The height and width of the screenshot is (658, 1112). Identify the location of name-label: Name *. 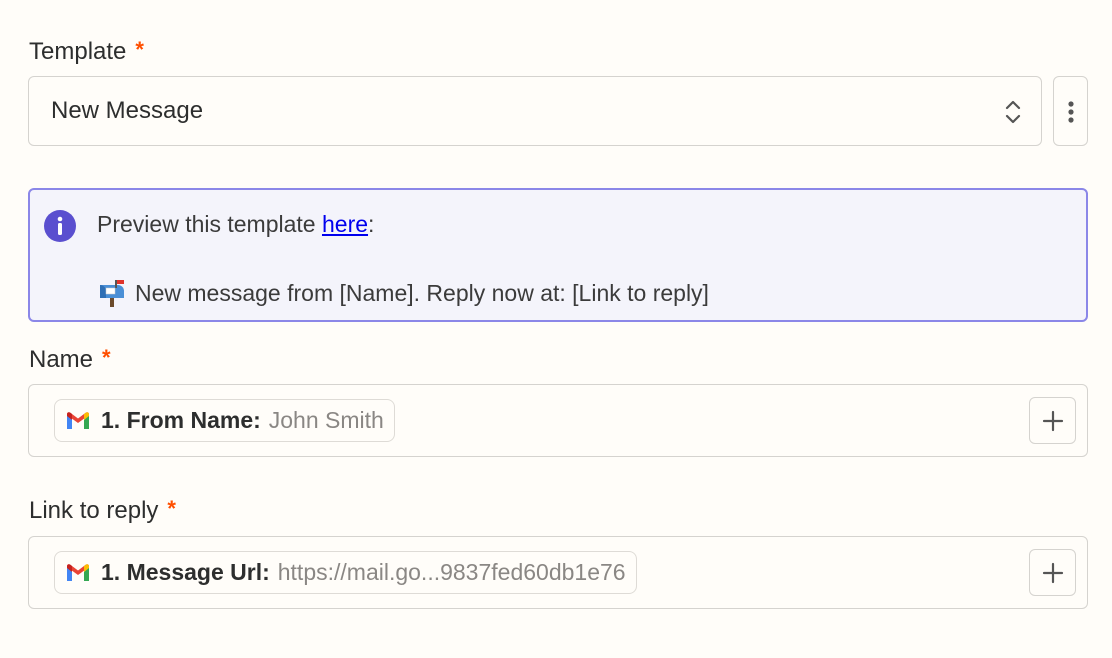
(70, 359).